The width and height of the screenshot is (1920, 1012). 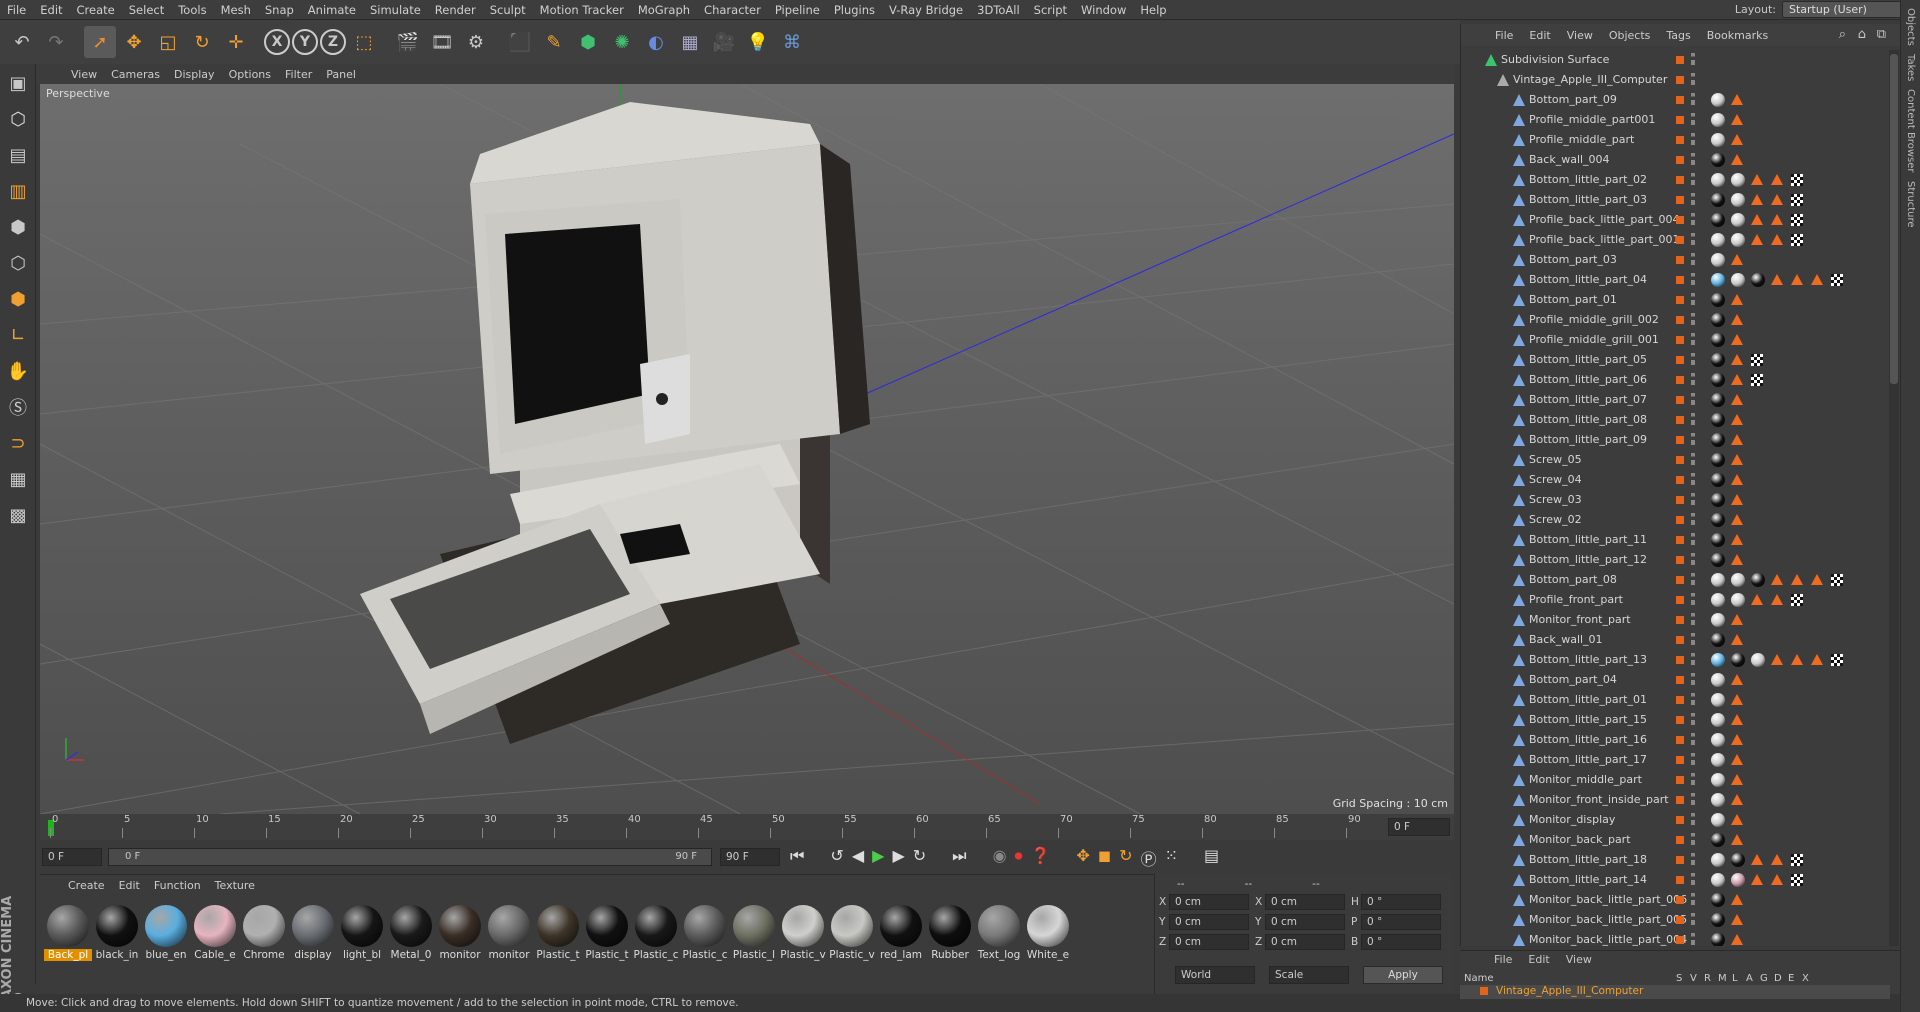 I want to click on coord-field: 0 °, so click(x=1401, y=942).